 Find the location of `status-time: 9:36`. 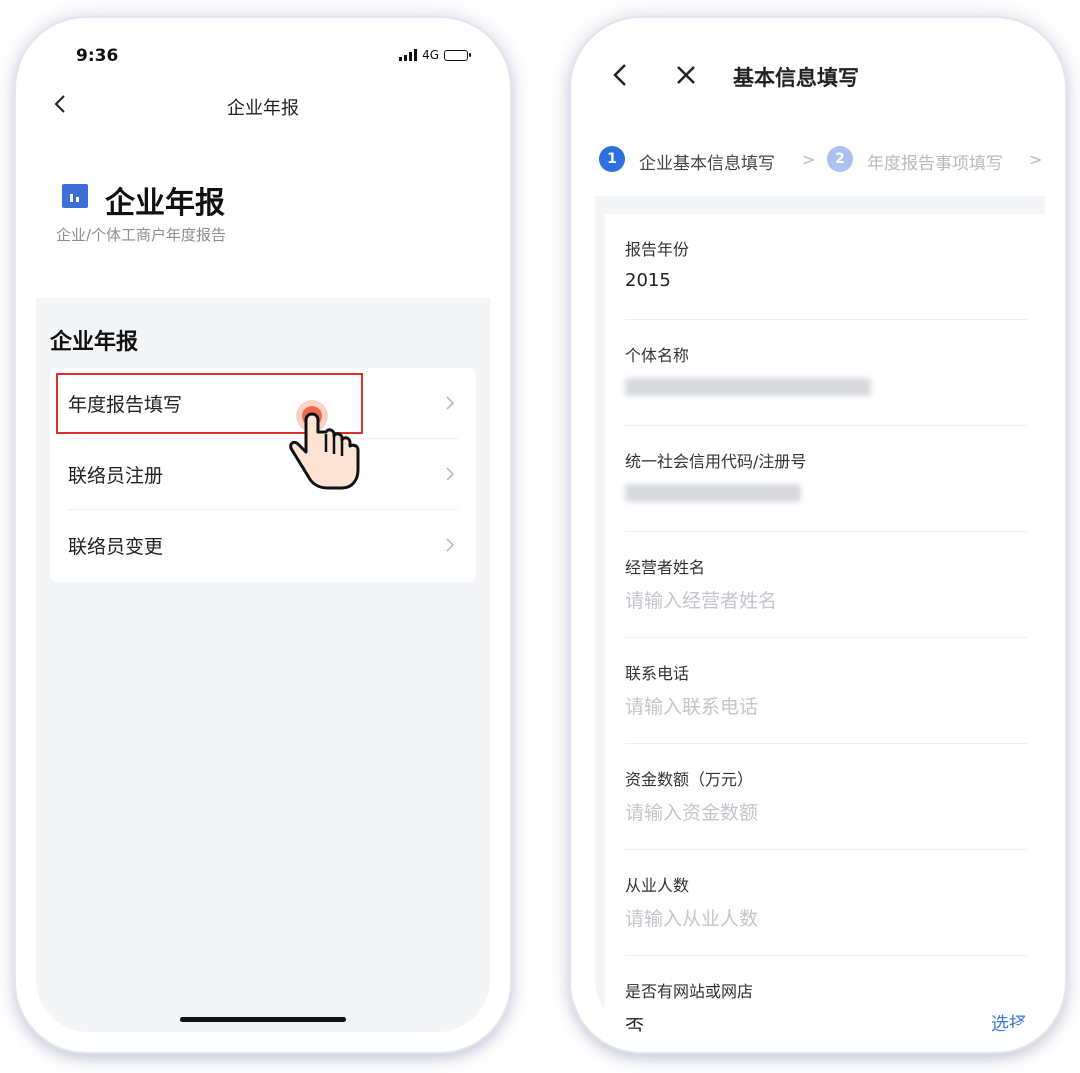

status-time: 9:36 is located at coordinates (97, 56).